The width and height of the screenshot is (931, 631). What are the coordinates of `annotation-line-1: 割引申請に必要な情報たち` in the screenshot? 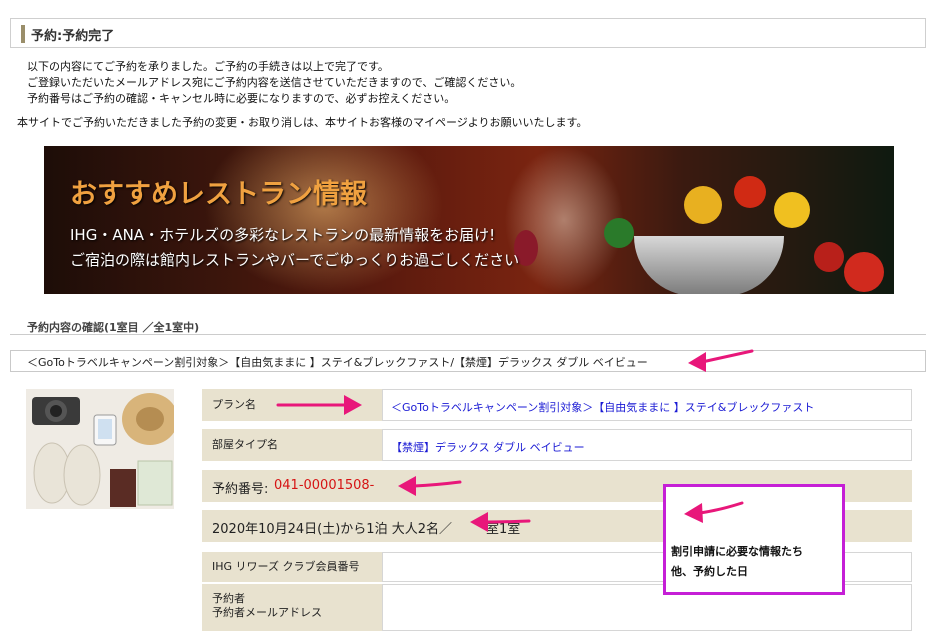 It's located at (737, 551).